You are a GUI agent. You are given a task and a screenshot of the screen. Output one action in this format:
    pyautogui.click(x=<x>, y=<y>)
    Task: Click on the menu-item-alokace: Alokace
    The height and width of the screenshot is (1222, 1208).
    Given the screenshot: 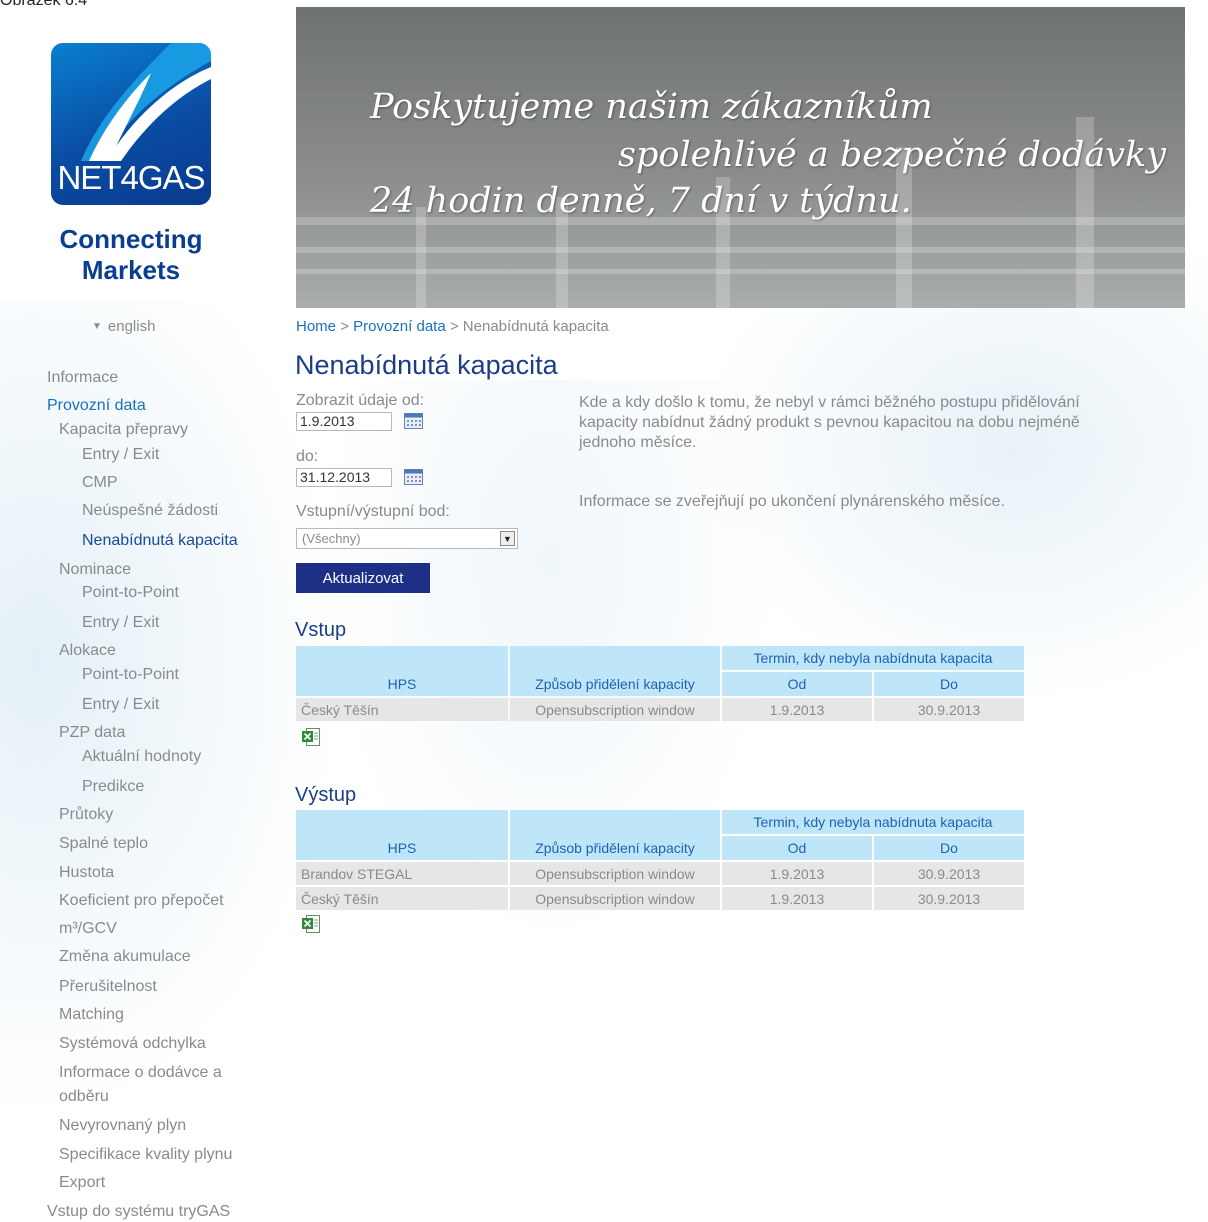 What is the action you would take?
    pyautogui.click(x=87, y=651)
    